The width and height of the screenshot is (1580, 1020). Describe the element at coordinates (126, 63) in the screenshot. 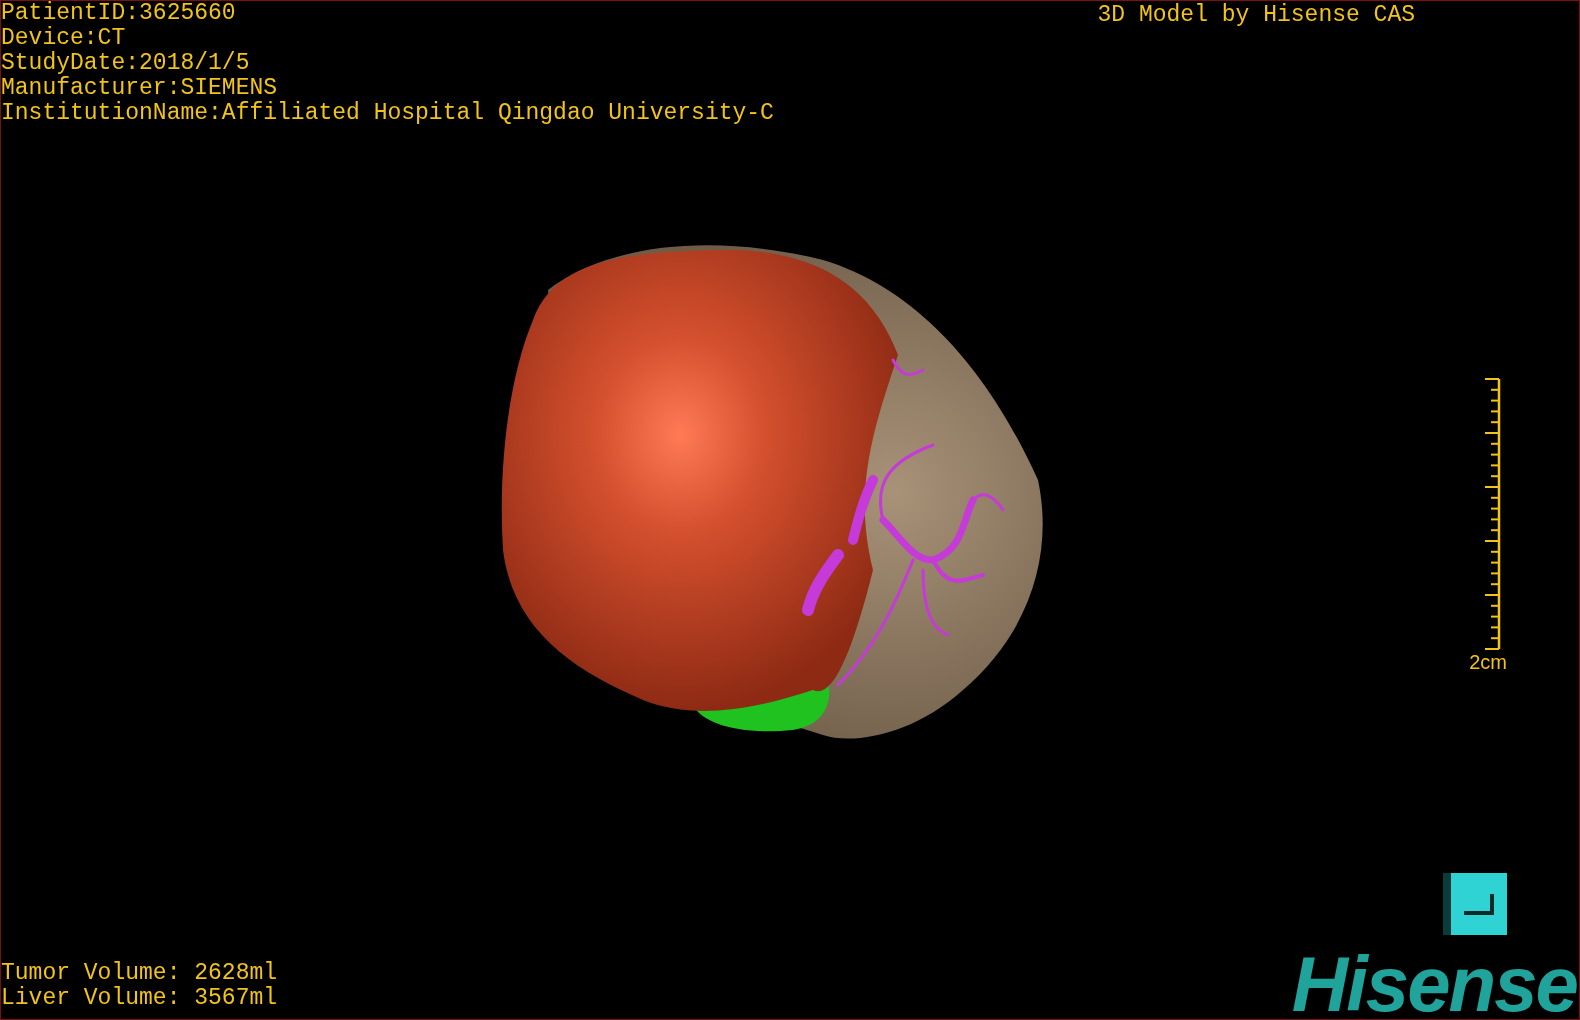

I see `info-line: StudyDate:2018/1/5` at that location.